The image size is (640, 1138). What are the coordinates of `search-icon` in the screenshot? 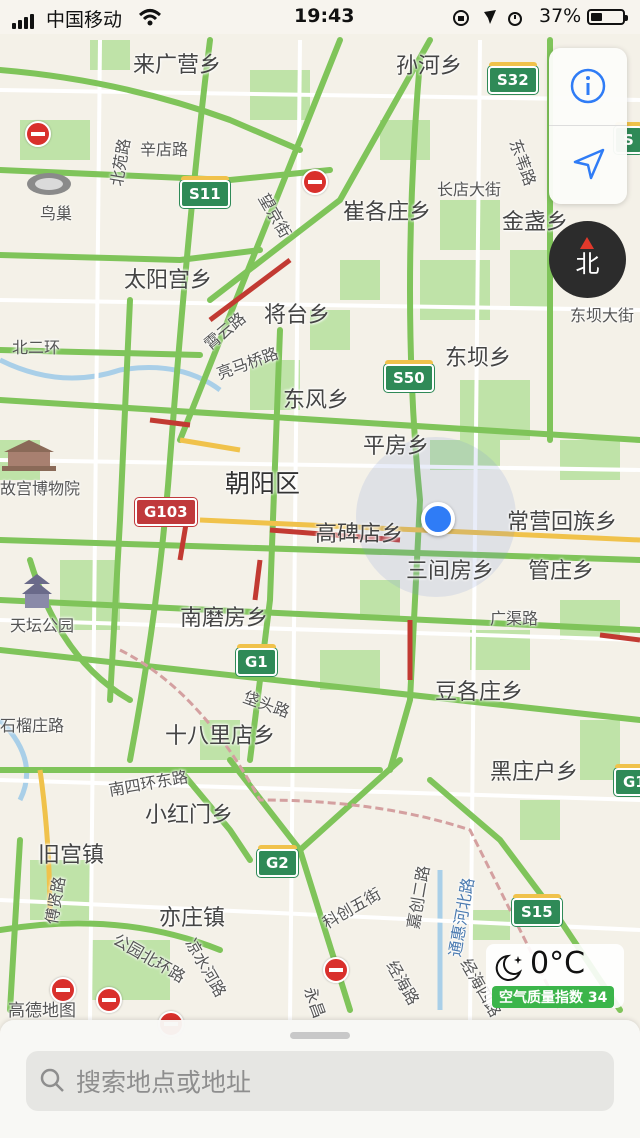 It's located at (52, 1080).